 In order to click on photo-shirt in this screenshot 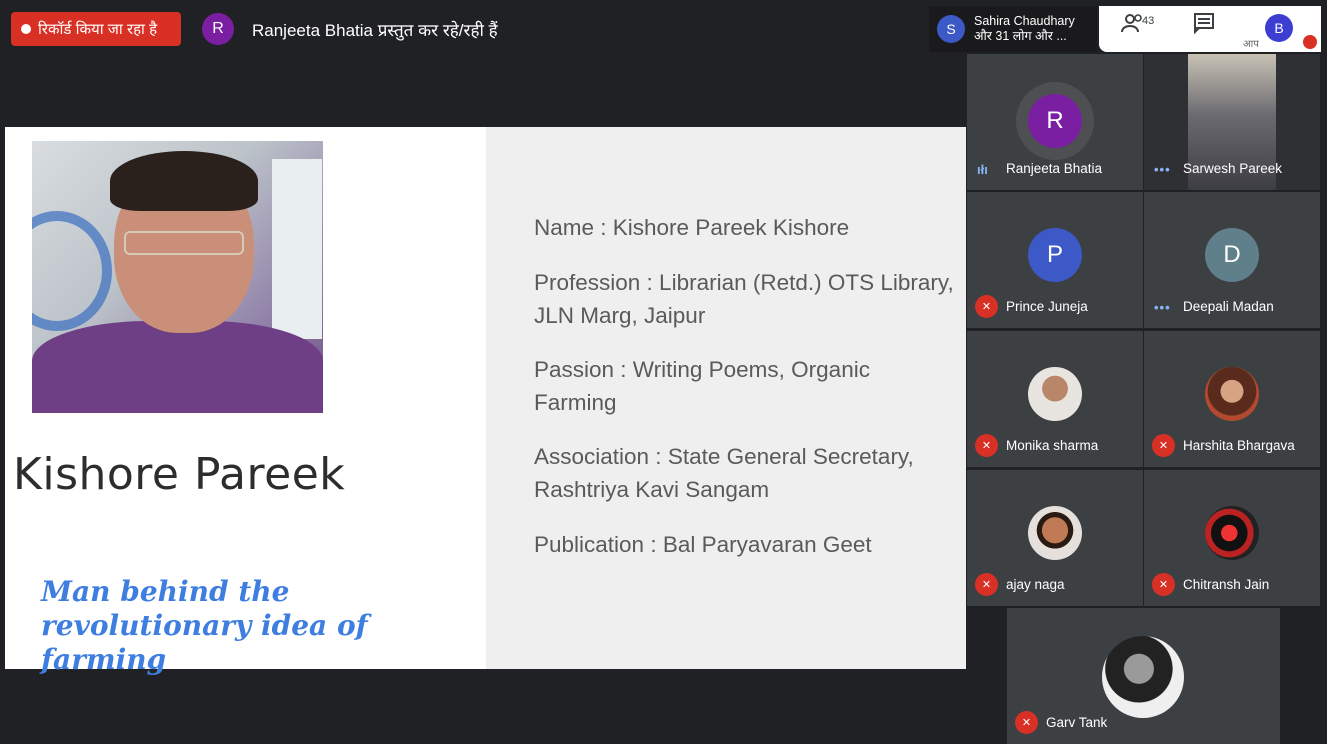, I will do `click(177, 367)`.